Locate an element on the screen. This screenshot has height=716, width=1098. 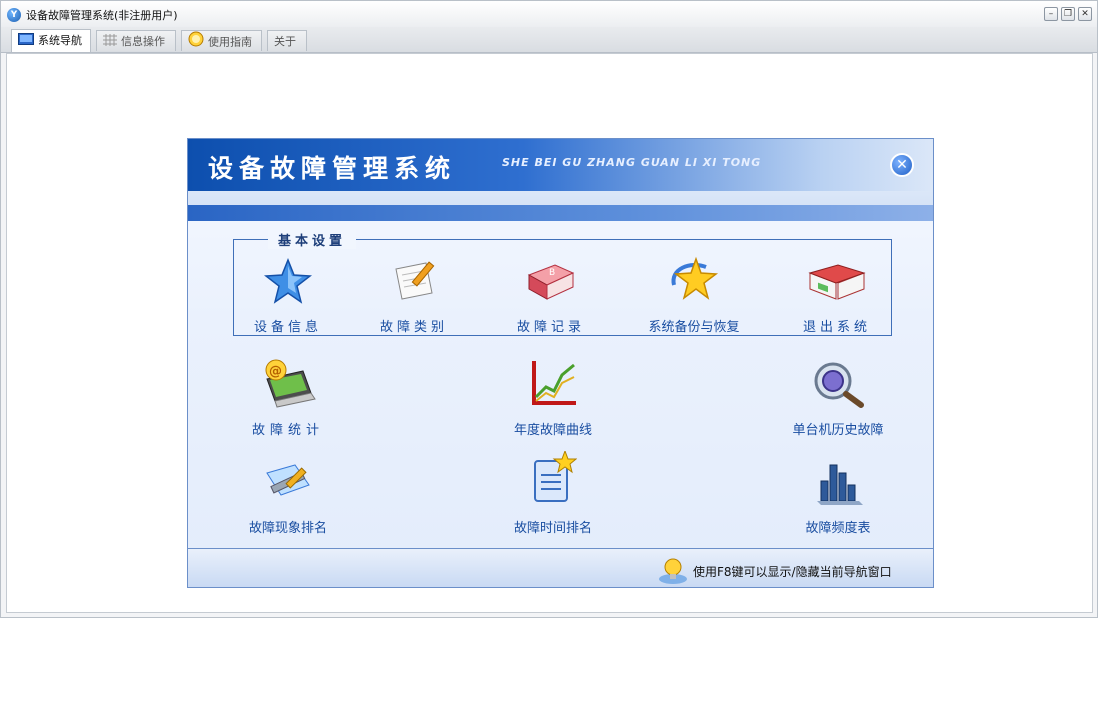
group-title: 基本设置 is located at coordinates (312, 239).